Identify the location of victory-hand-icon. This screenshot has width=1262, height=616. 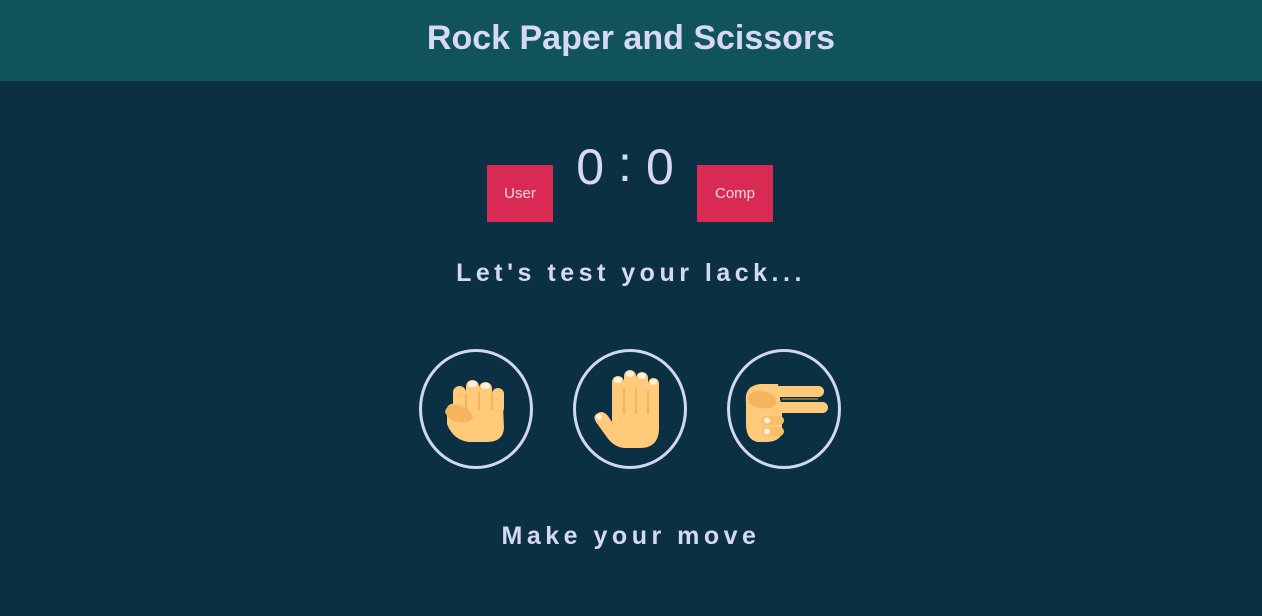
(784, 409).